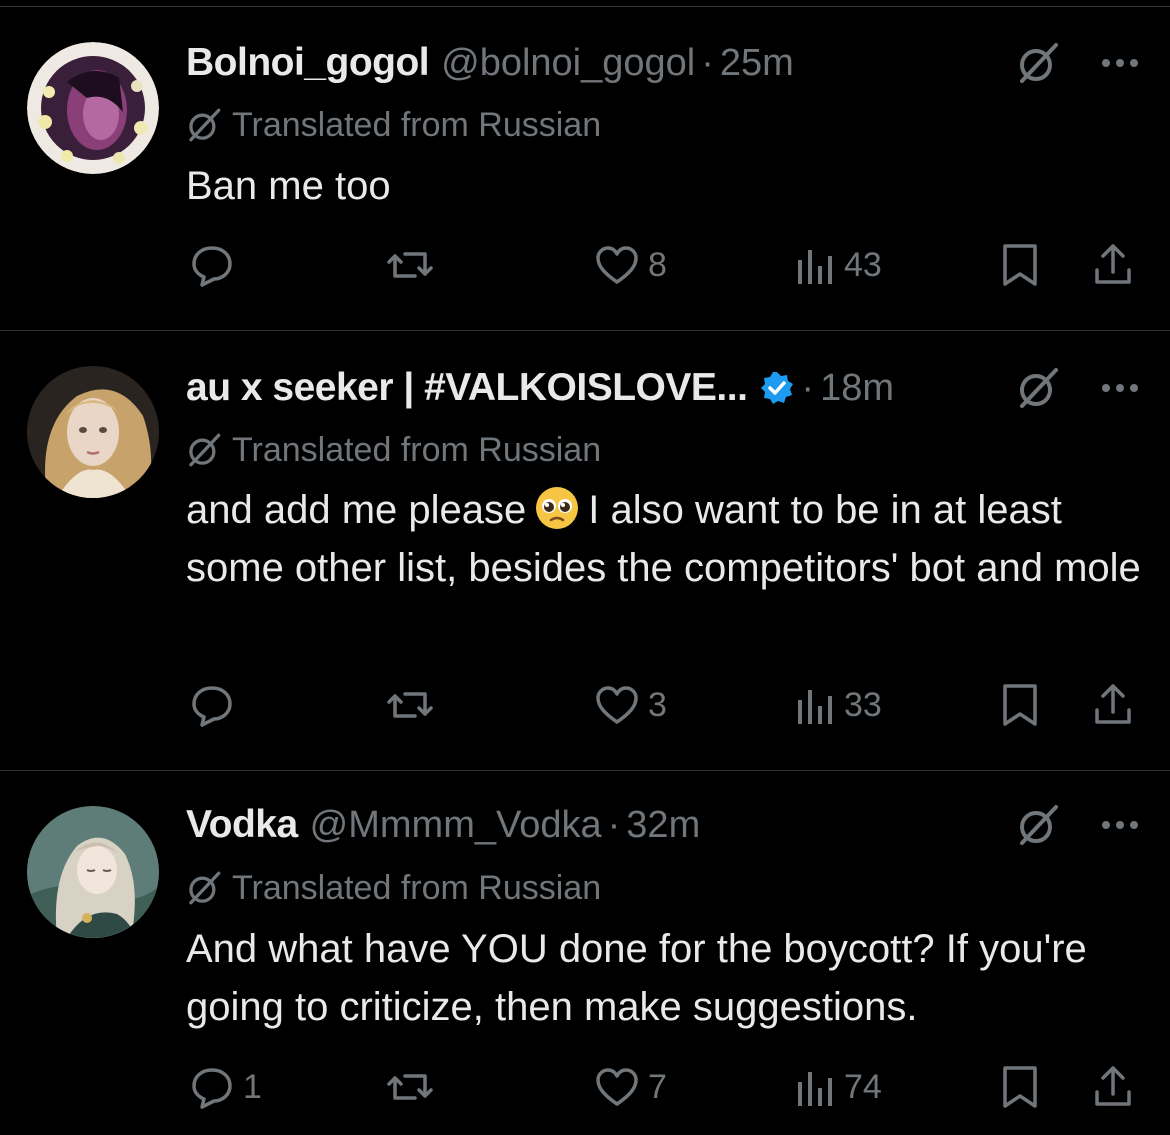 The image size is (1170, 1135). Describe the element at coordinates (839, 1087) in the screenshot. I see `views-button: 74` at that location.